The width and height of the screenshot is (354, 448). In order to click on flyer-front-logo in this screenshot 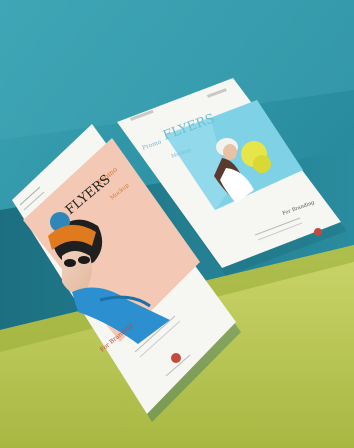, I will do `click(176, 358)`.